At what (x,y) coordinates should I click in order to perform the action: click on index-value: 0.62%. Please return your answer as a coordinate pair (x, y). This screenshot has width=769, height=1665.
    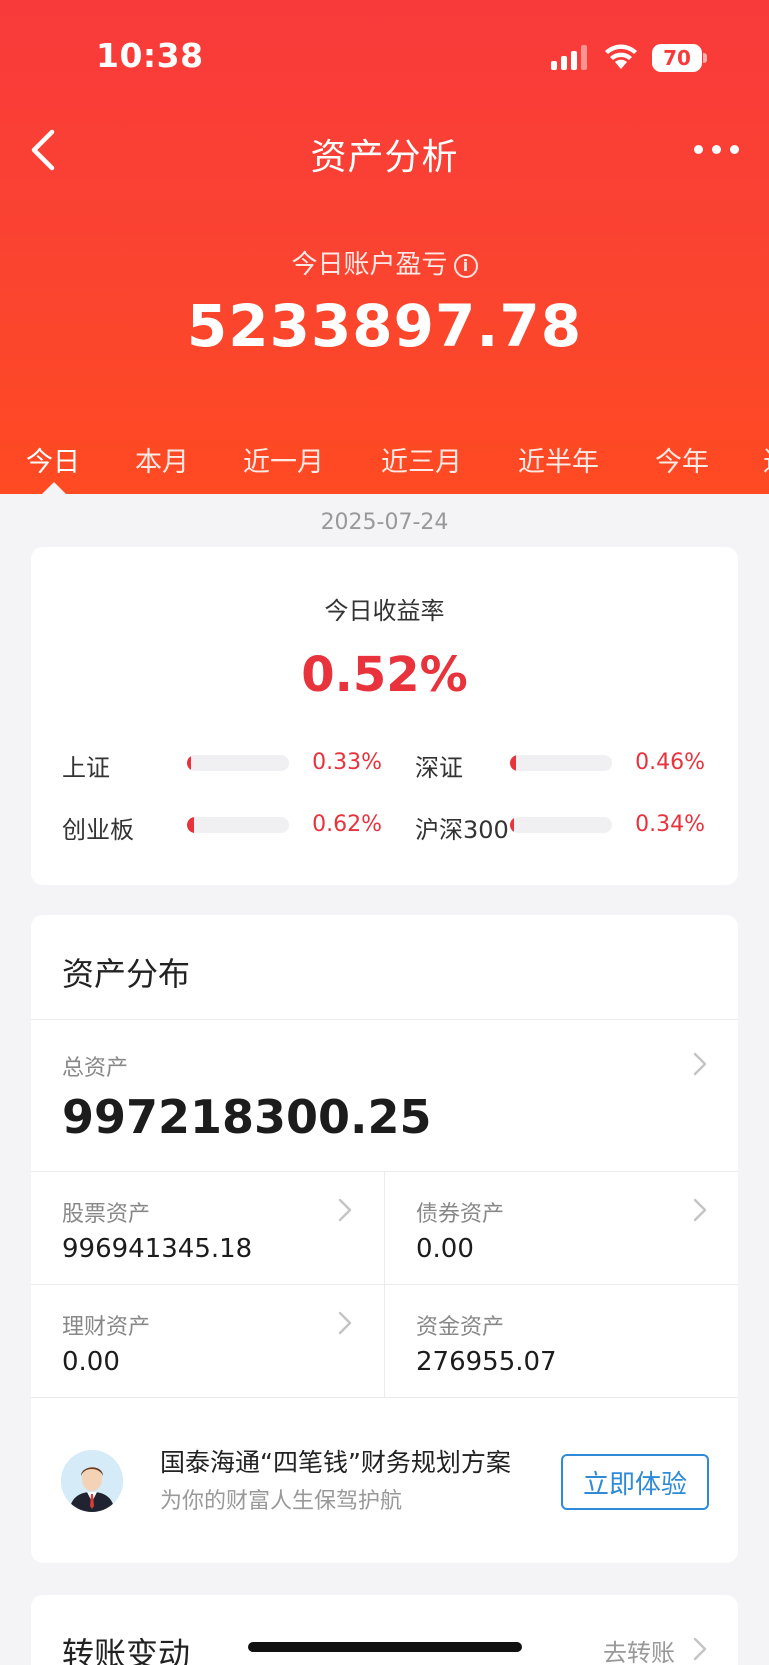
    Looking at the image, I should click on (347, 824).